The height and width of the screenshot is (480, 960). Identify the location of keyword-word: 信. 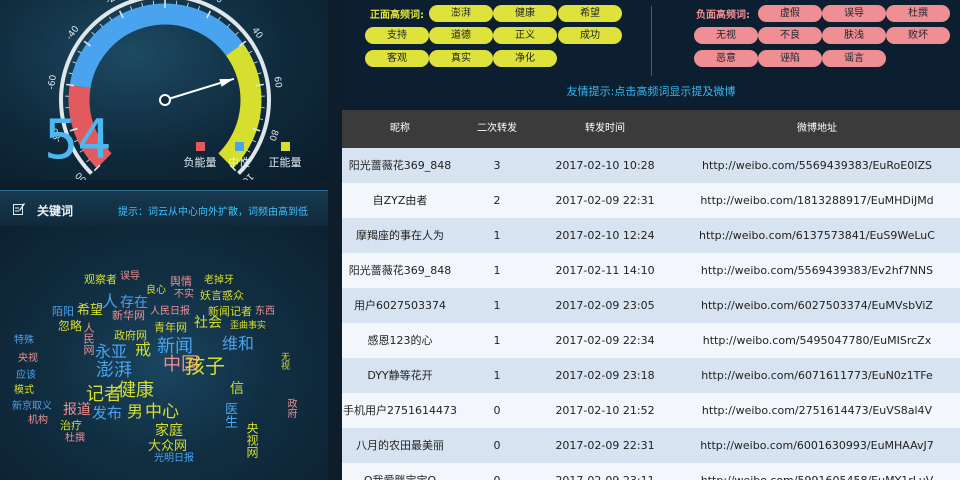
(237, 389).